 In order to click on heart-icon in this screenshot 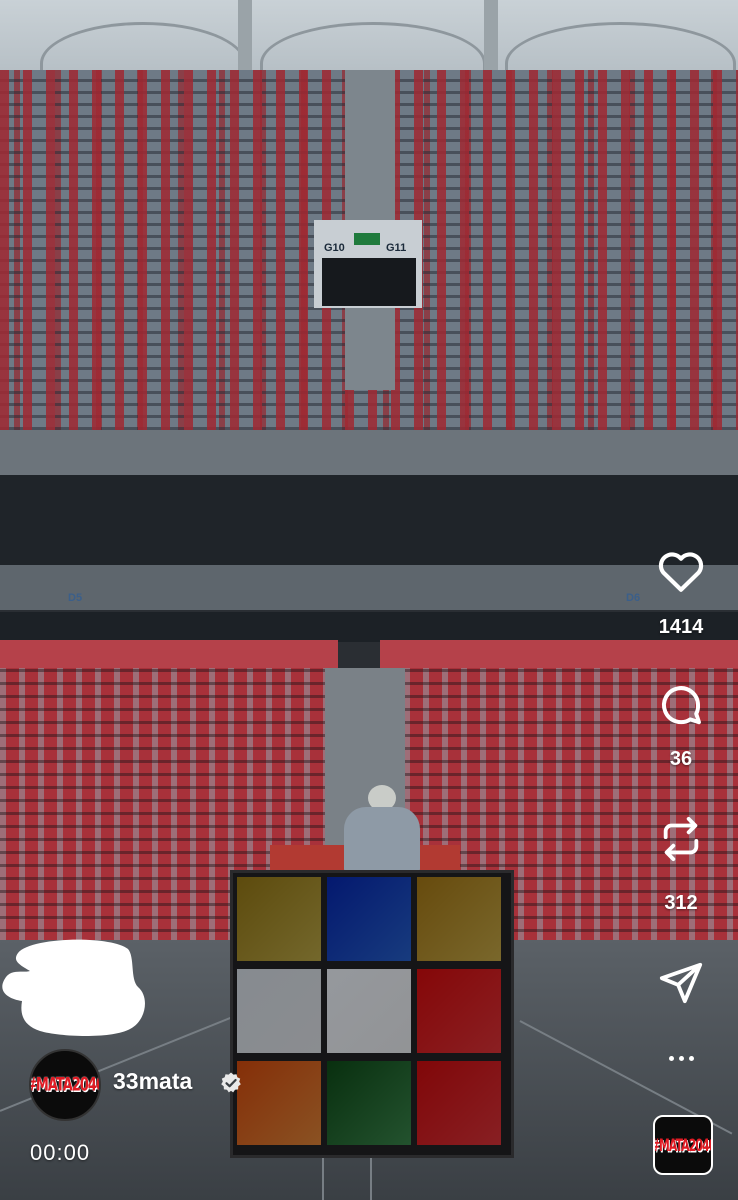, I will do `click(681, 572)`.